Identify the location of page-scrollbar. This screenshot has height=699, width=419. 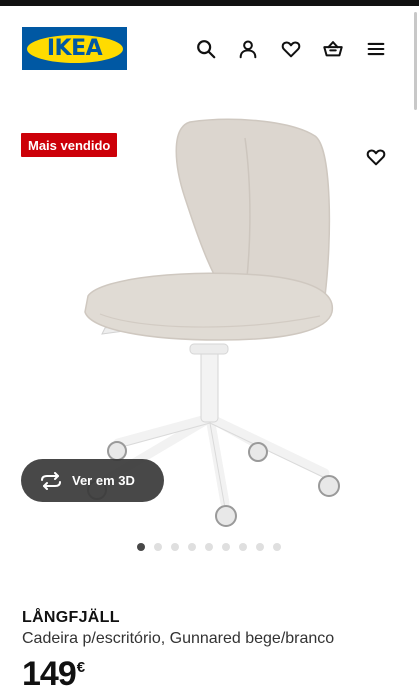
(415, 61).